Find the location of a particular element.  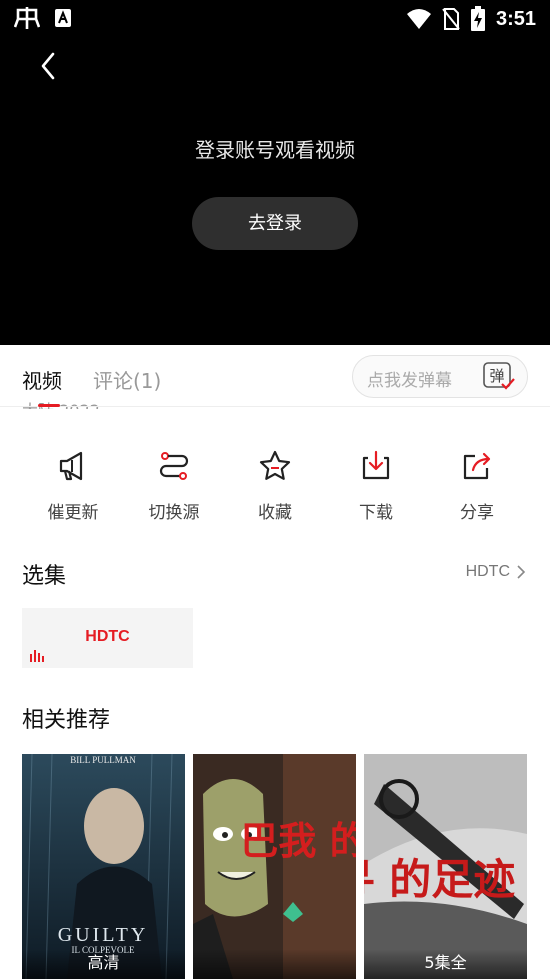

poster-text: 巴我 的头 is located at coordinates (298, 841).